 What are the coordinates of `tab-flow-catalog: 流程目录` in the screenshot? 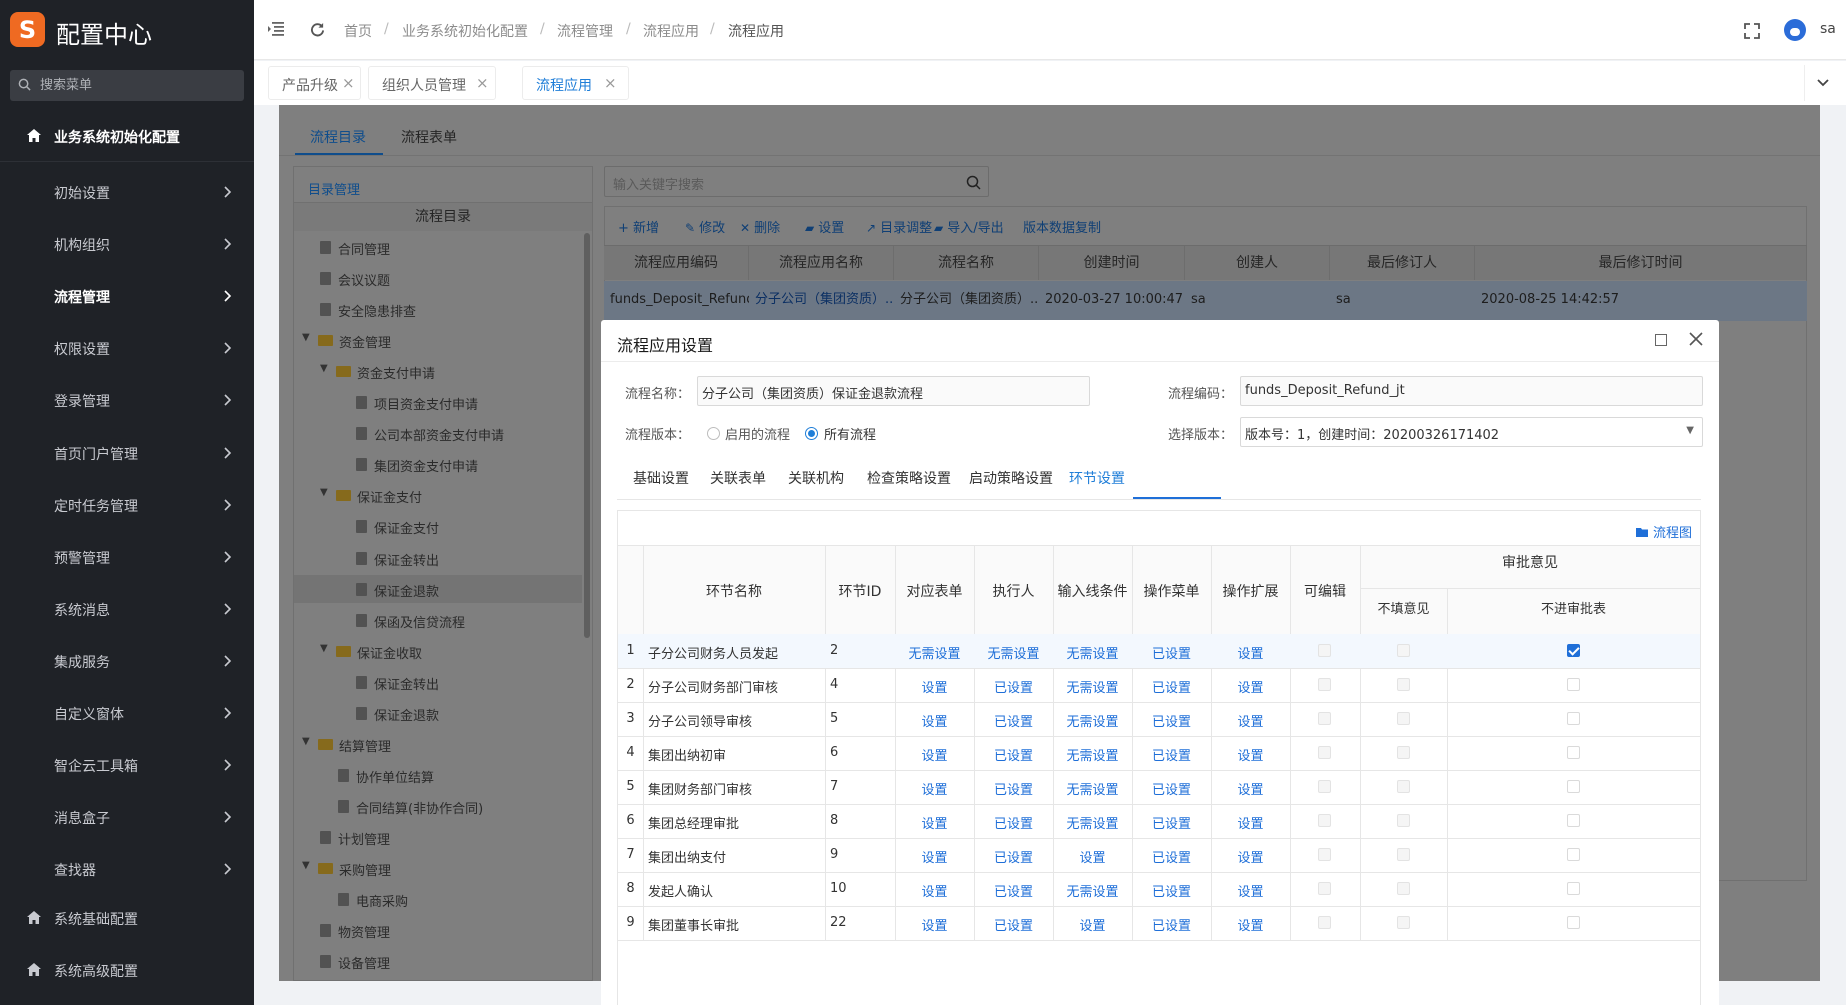 It's located at (338, 137).